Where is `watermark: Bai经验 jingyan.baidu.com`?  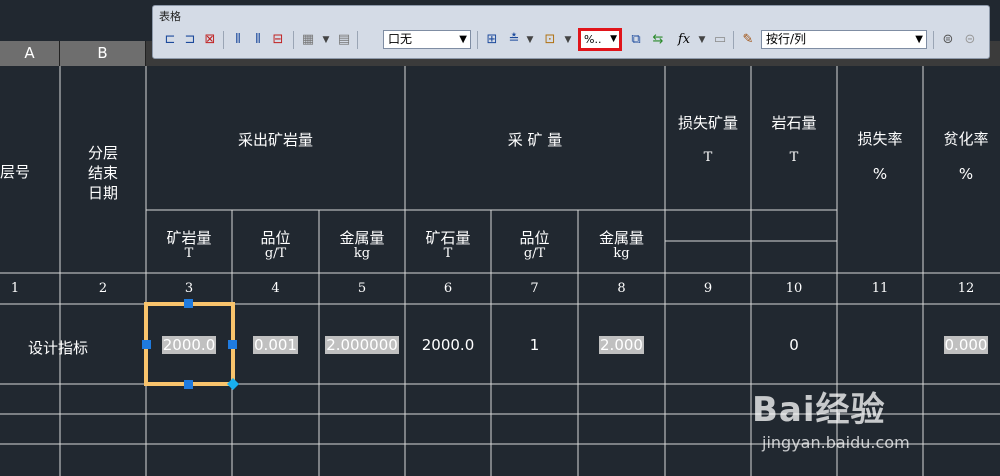
watermark: Bai经验 jingyan.baidu.com is located at coordinates (831, 417).